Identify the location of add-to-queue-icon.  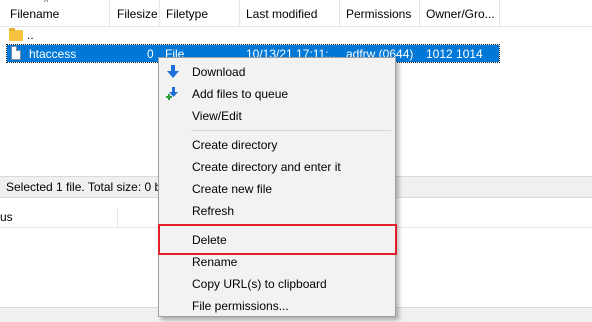
(172, 93).